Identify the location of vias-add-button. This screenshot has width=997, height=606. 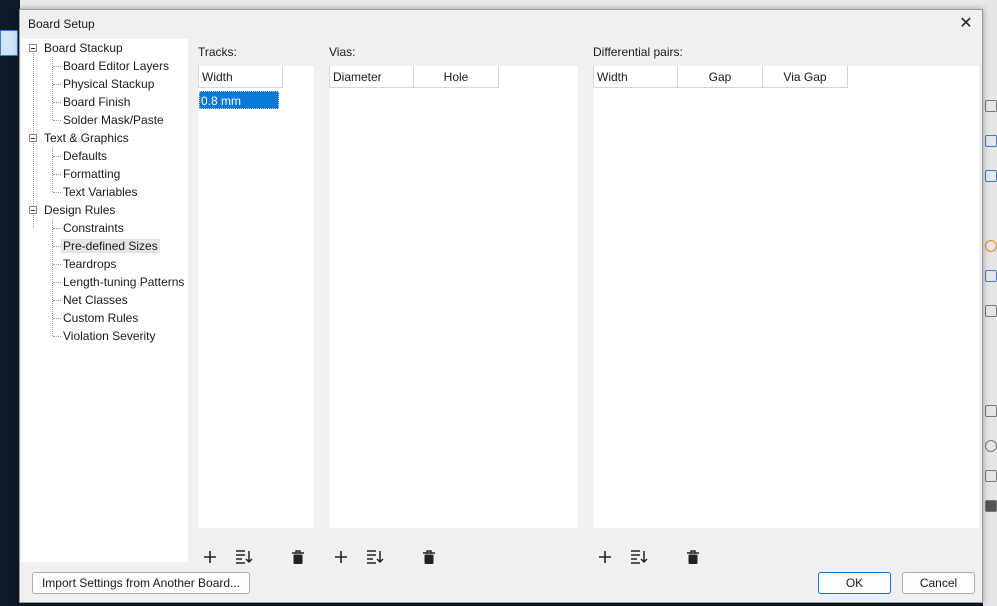
(341, 557).